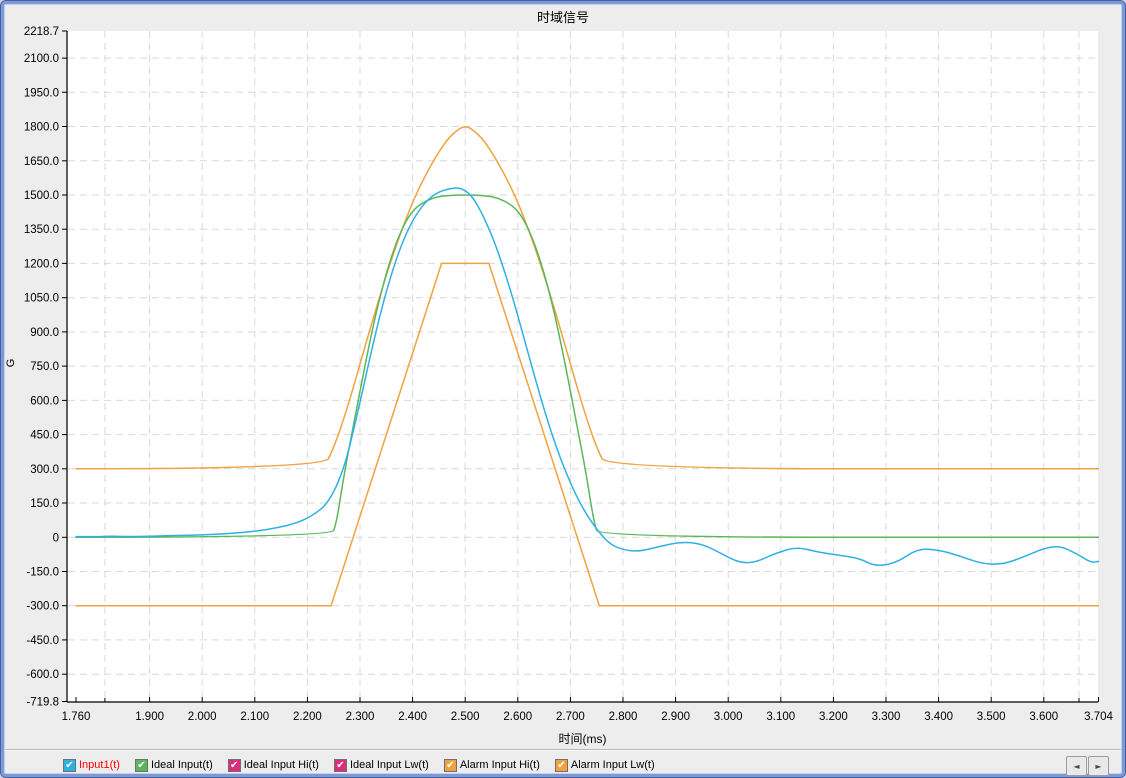 This screenshot has height=778, width=1126. I want to click on alarm-input-hi-checkbox-icon: ✔, so click(450, 765).